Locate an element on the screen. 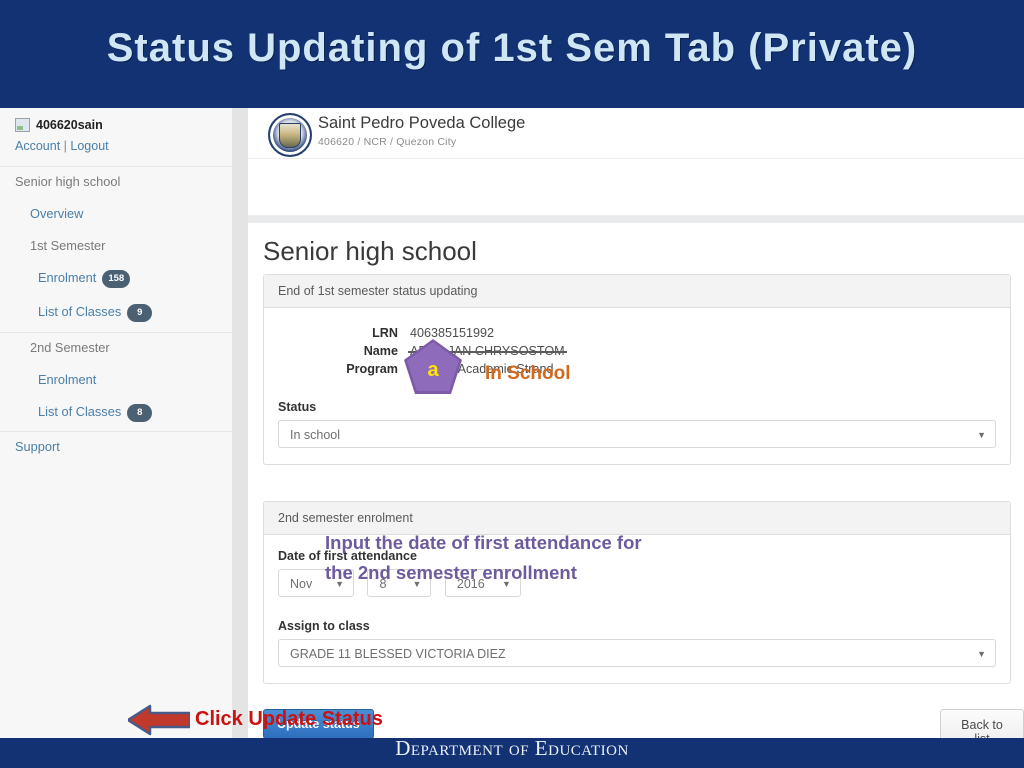 This screenshot has width=1024, height=768. sidebar-badge-1st-enrolment: 158 is located at coordinates (116, 279).